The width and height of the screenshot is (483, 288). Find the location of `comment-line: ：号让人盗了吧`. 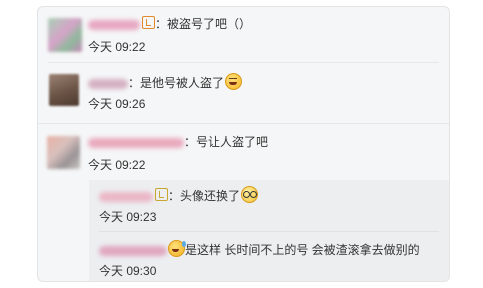

comment-line: ：号让人盗了吧 is located at coordinates (178, 142).